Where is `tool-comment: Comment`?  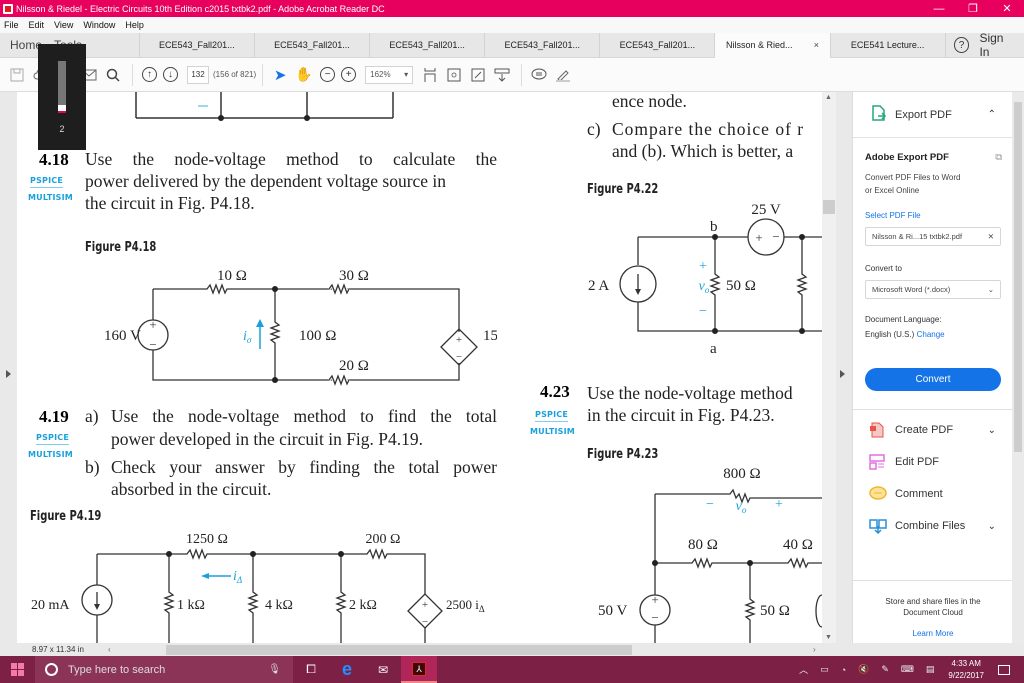
tool-comment: Comment is located at coordinates (932, 494).